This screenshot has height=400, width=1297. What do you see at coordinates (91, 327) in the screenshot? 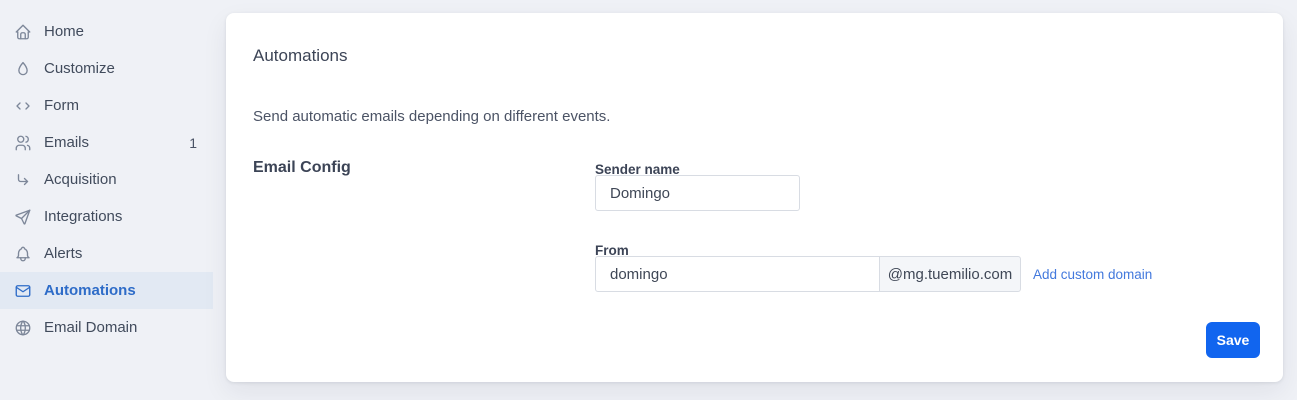
I see `sidebar-item-label: Email Domain` at bounding box center [91, 327].